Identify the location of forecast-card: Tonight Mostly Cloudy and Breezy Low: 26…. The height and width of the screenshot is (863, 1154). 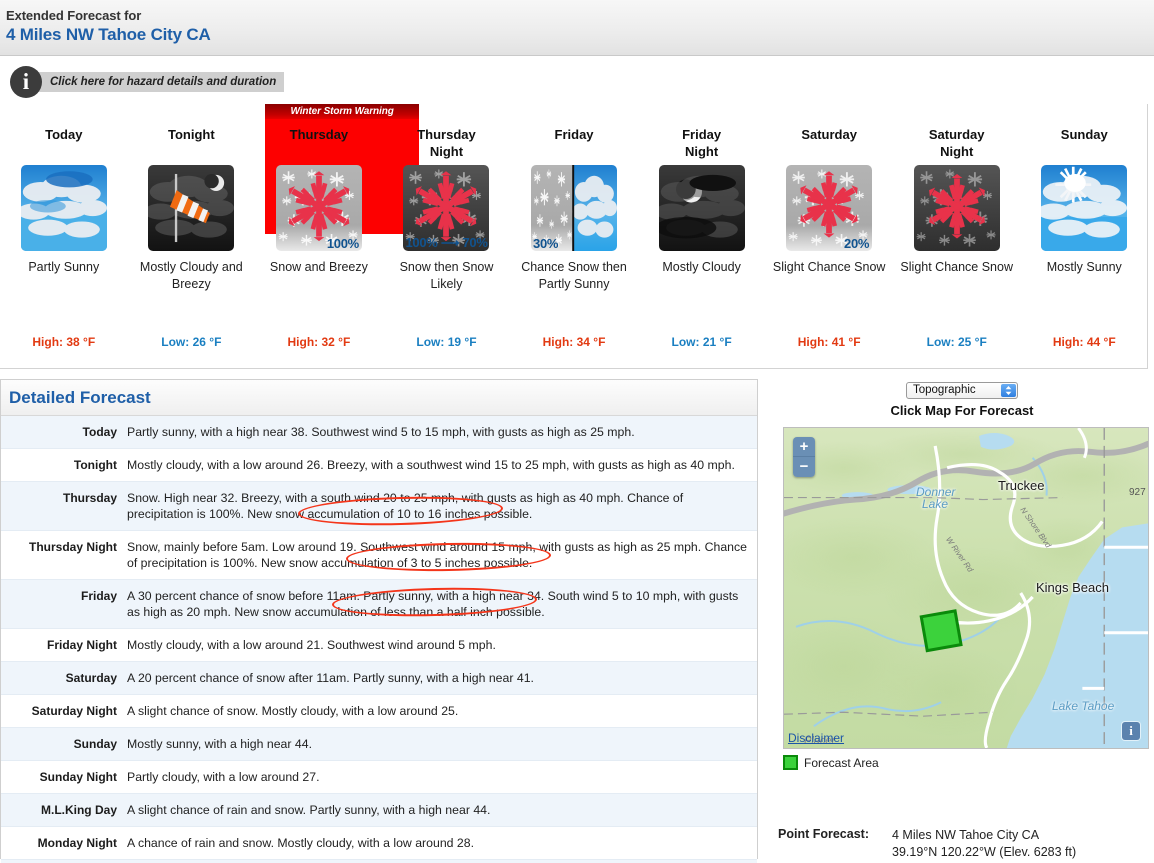
(192, 236).